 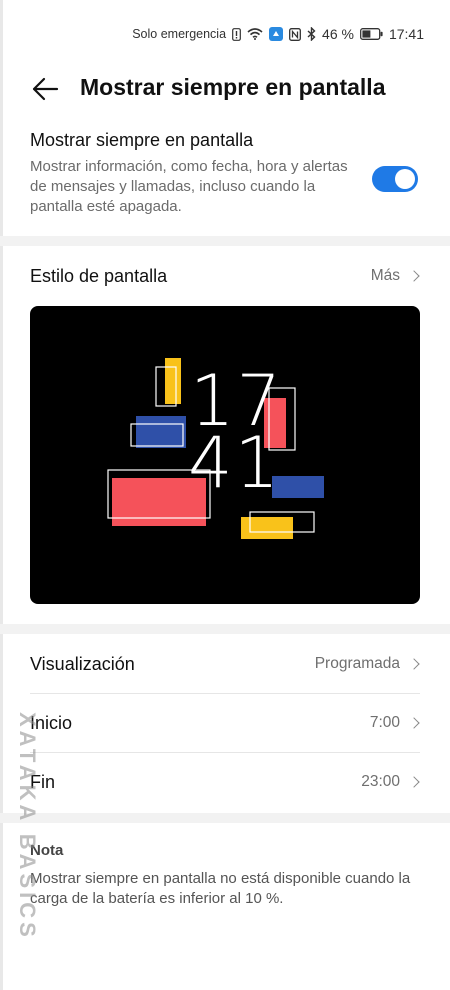 I want to click on wifi-icon, so click(x=255, y=34).